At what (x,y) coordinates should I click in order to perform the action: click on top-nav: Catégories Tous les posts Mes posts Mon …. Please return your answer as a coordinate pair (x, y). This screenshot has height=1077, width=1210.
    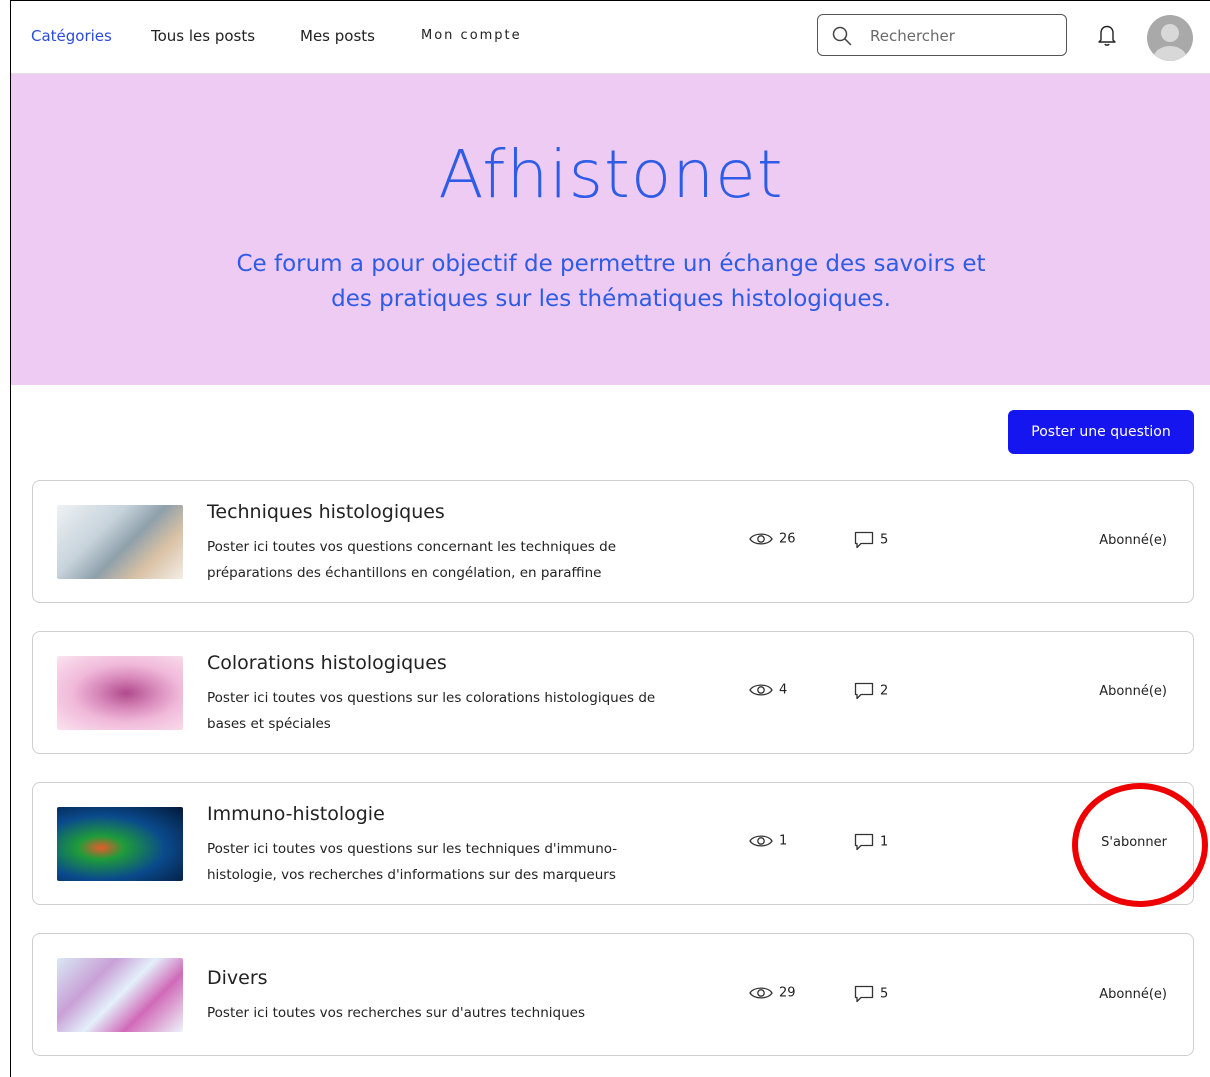
    Looking at the image, I should click on (610, 37).